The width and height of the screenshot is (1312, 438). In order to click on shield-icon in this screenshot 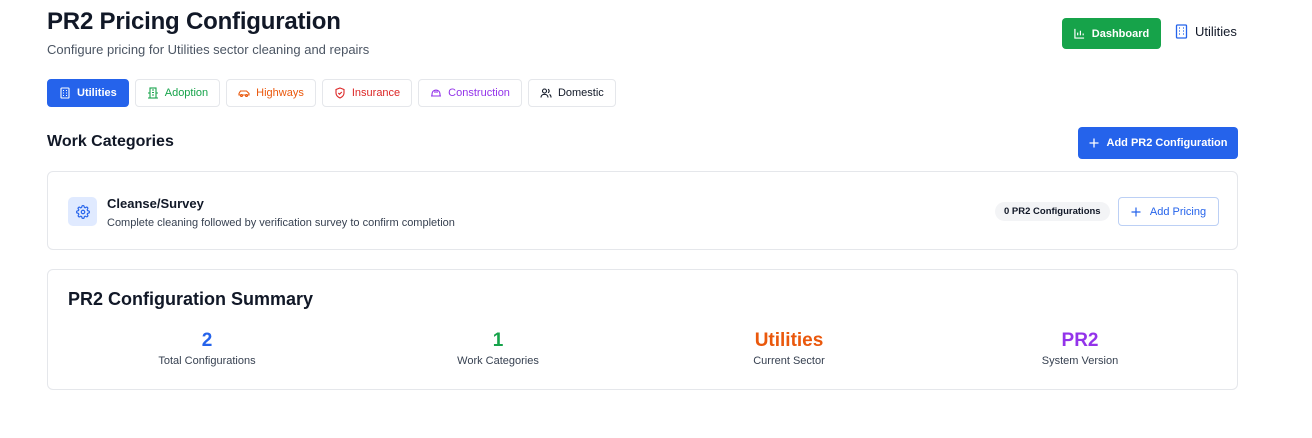, I will do `click(340, 93)`.